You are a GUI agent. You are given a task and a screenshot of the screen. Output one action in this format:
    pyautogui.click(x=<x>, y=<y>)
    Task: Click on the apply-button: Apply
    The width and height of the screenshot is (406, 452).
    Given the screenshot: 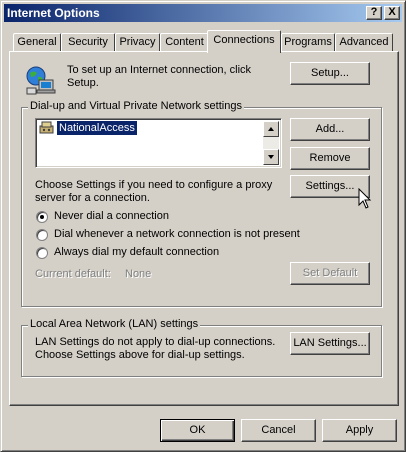 What is the action you would take?
    pyautogui.click(x=359, y=430)
    